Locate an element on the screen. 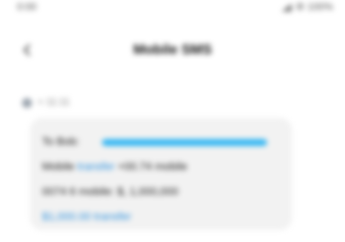 This screenshot has width=345, height=242. status-time: 0:00 is located at coordinates (27, 7).